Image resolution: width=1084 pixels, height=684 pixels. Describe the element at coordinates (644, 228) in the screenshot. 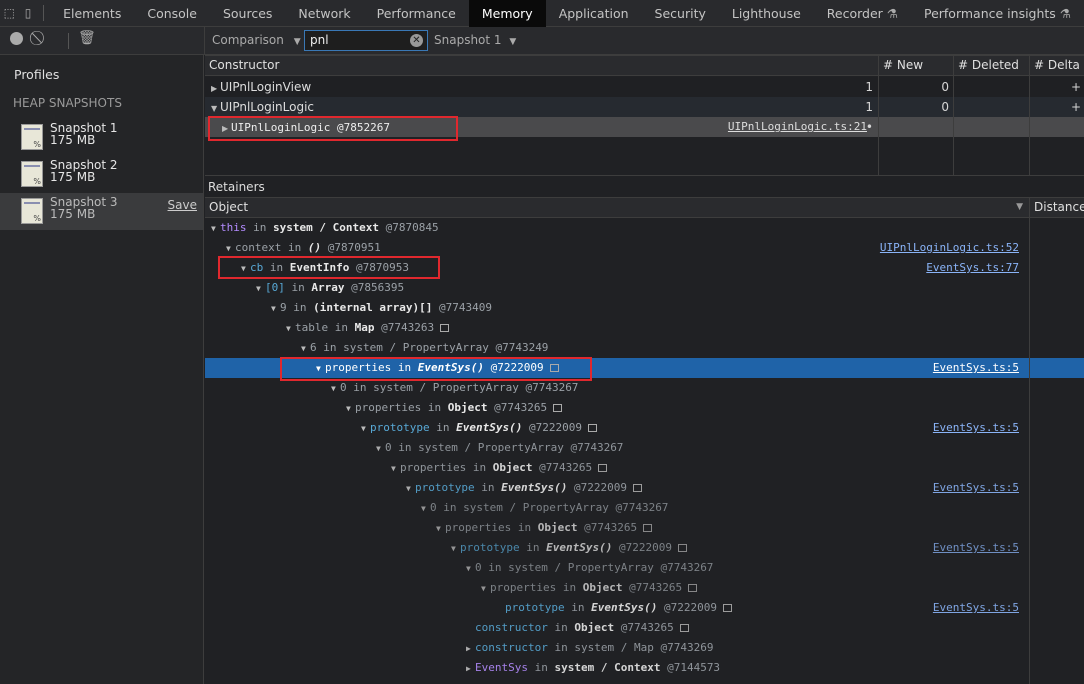

I see `retainer-row: ▼ this in system / Context @7870845` at that location.